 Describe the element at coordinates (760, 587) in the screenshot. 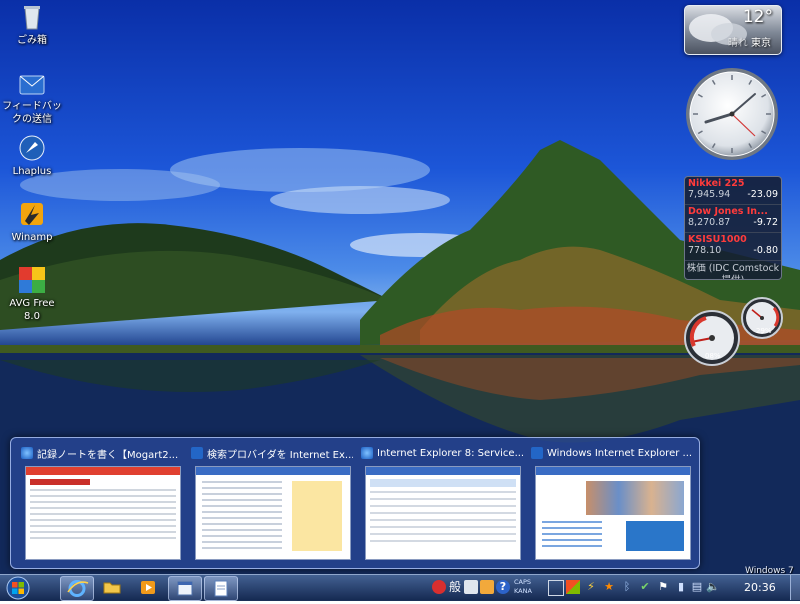

I see `taskbar-clock: 20:36` at that location.